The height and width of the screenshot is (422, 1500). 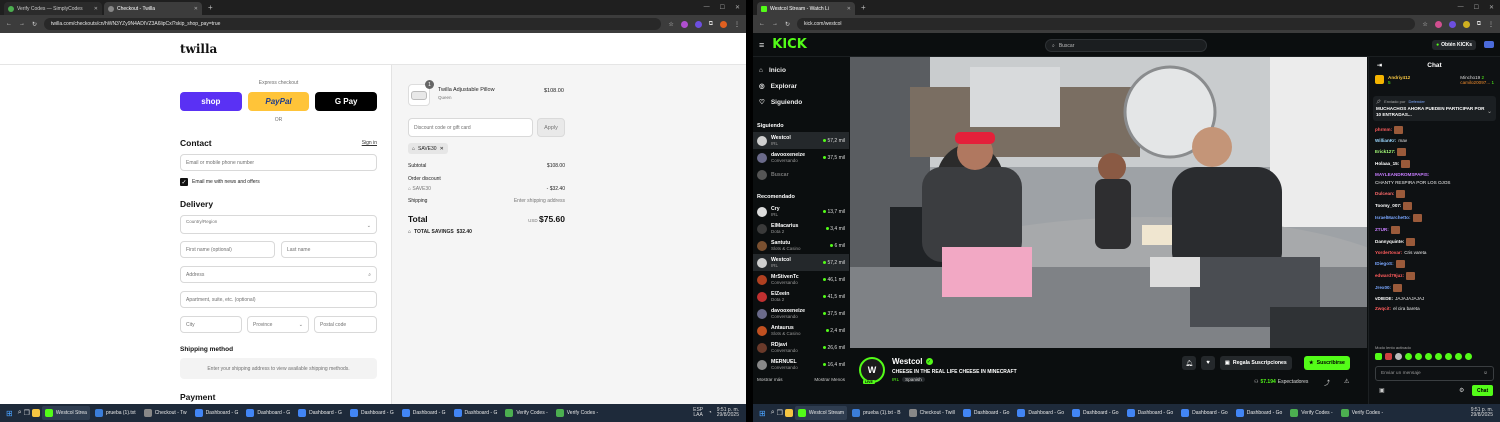 I want to click on gifter-3: camilo20097... 1, so click(x=1477, y=82).